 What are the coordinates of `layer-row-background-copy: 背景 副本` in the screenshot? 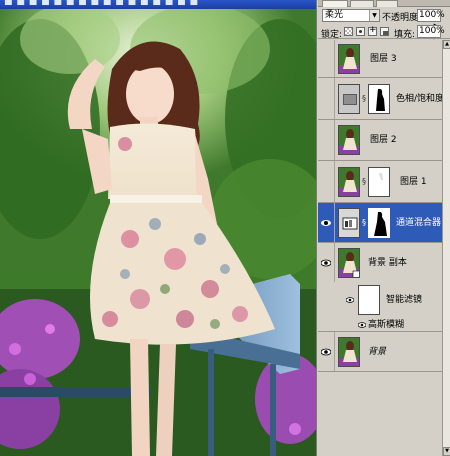 It's located at (380, 262).